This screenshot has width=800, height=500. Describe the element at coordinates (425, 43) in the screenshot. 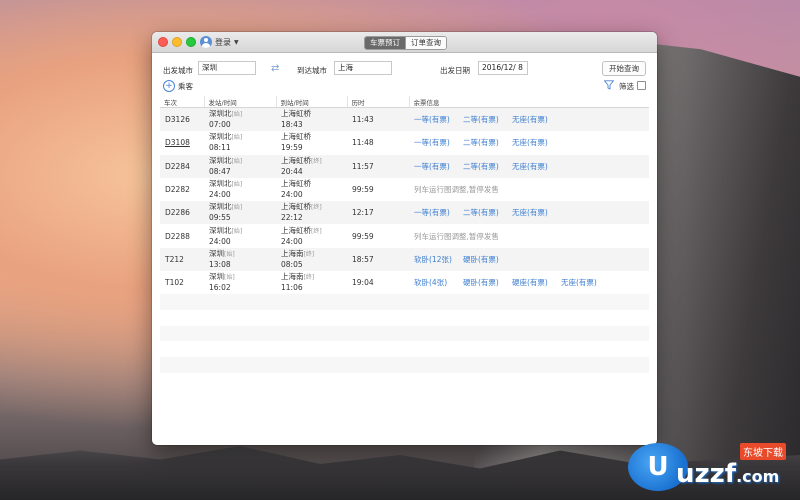

I see `tab-order-query: 订单查询` at that location.